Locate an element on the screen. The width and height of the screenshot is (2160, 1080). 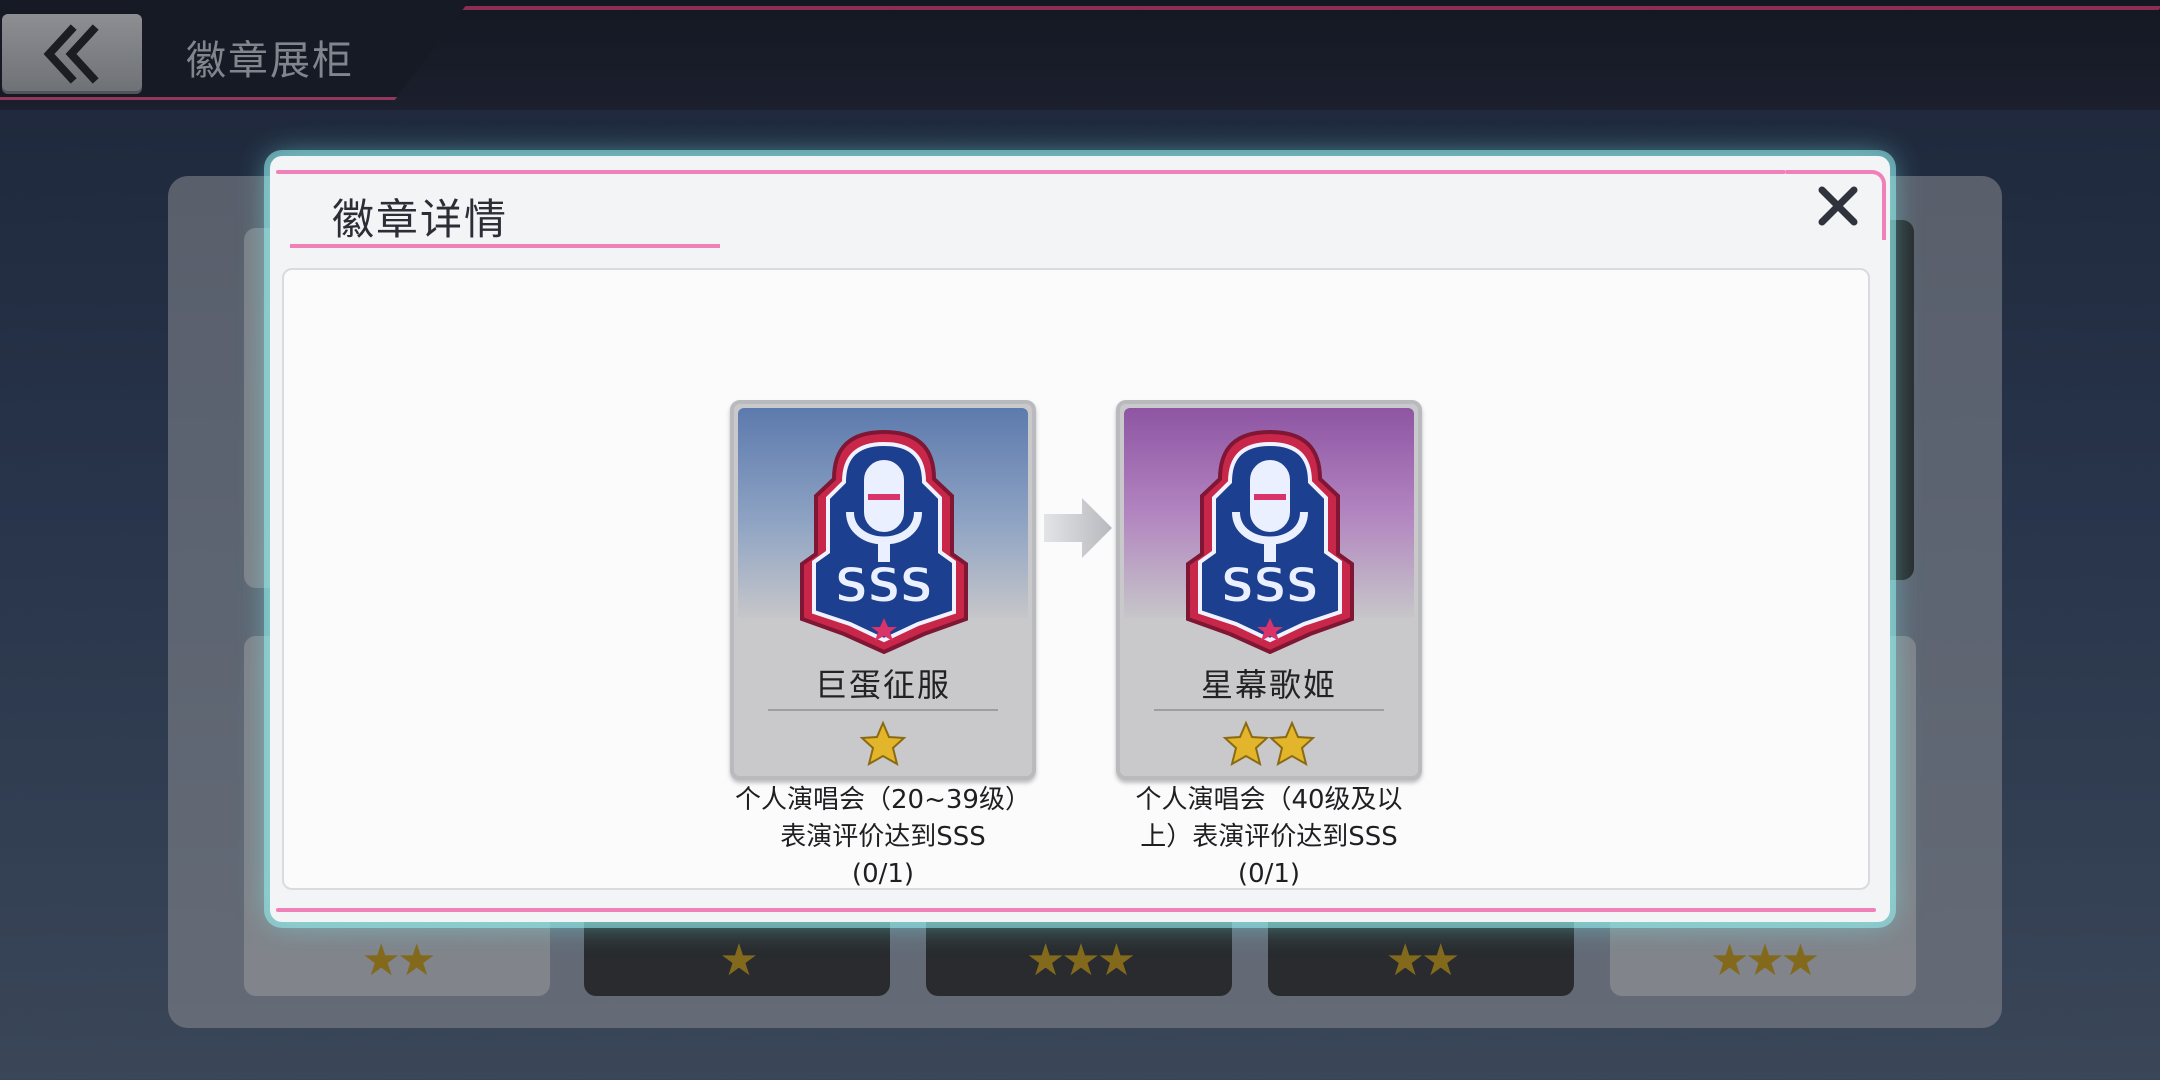
badge-requirement-line: 个人演唱会（40级及以 is located at coordinates (1269, 800).